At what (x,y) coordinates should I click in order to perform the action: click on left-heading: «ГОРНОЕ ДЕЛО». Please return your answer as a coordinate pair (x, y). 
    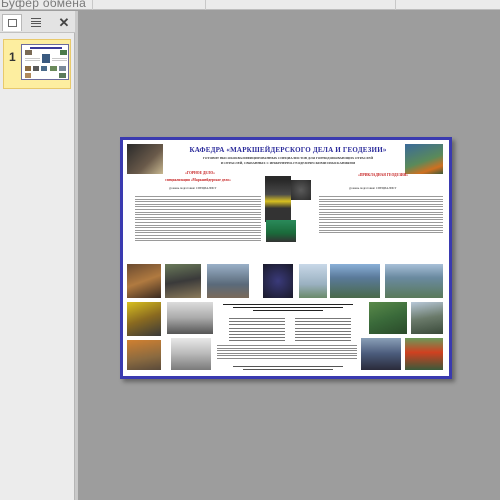
    Looking at the image, I should click on (200, 173).